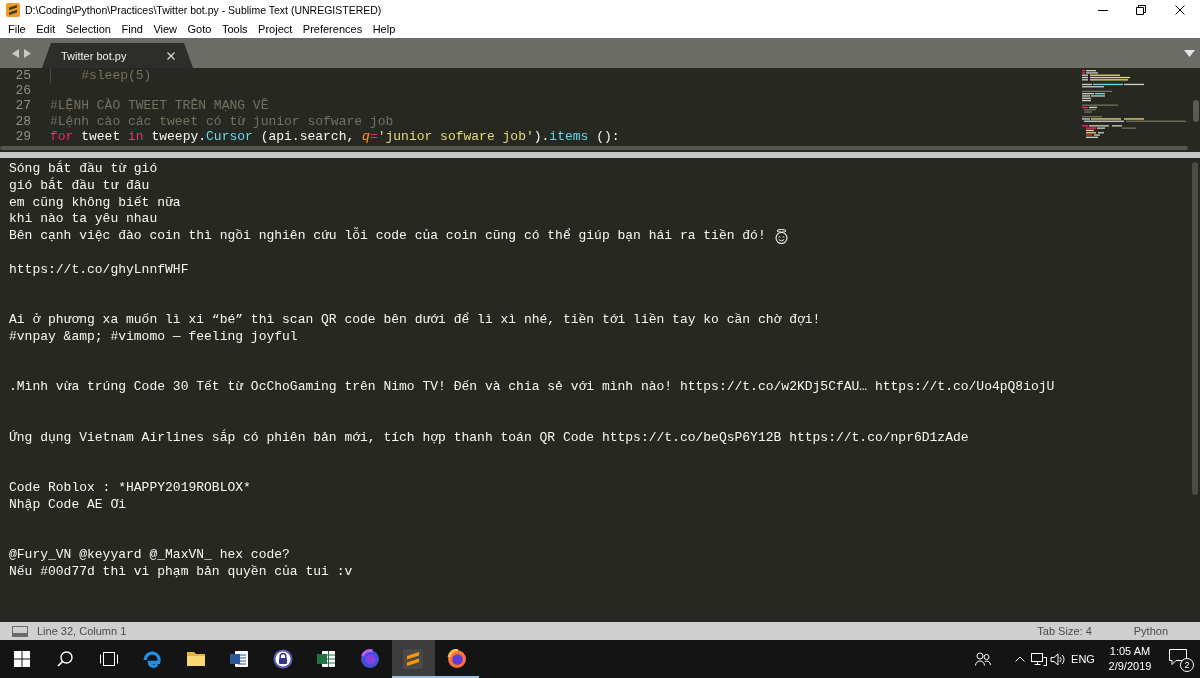  What do you see at coordinates (88, 28) in the screenshot?
I see `menu-item: Selection` at bounding box center [88, 28].